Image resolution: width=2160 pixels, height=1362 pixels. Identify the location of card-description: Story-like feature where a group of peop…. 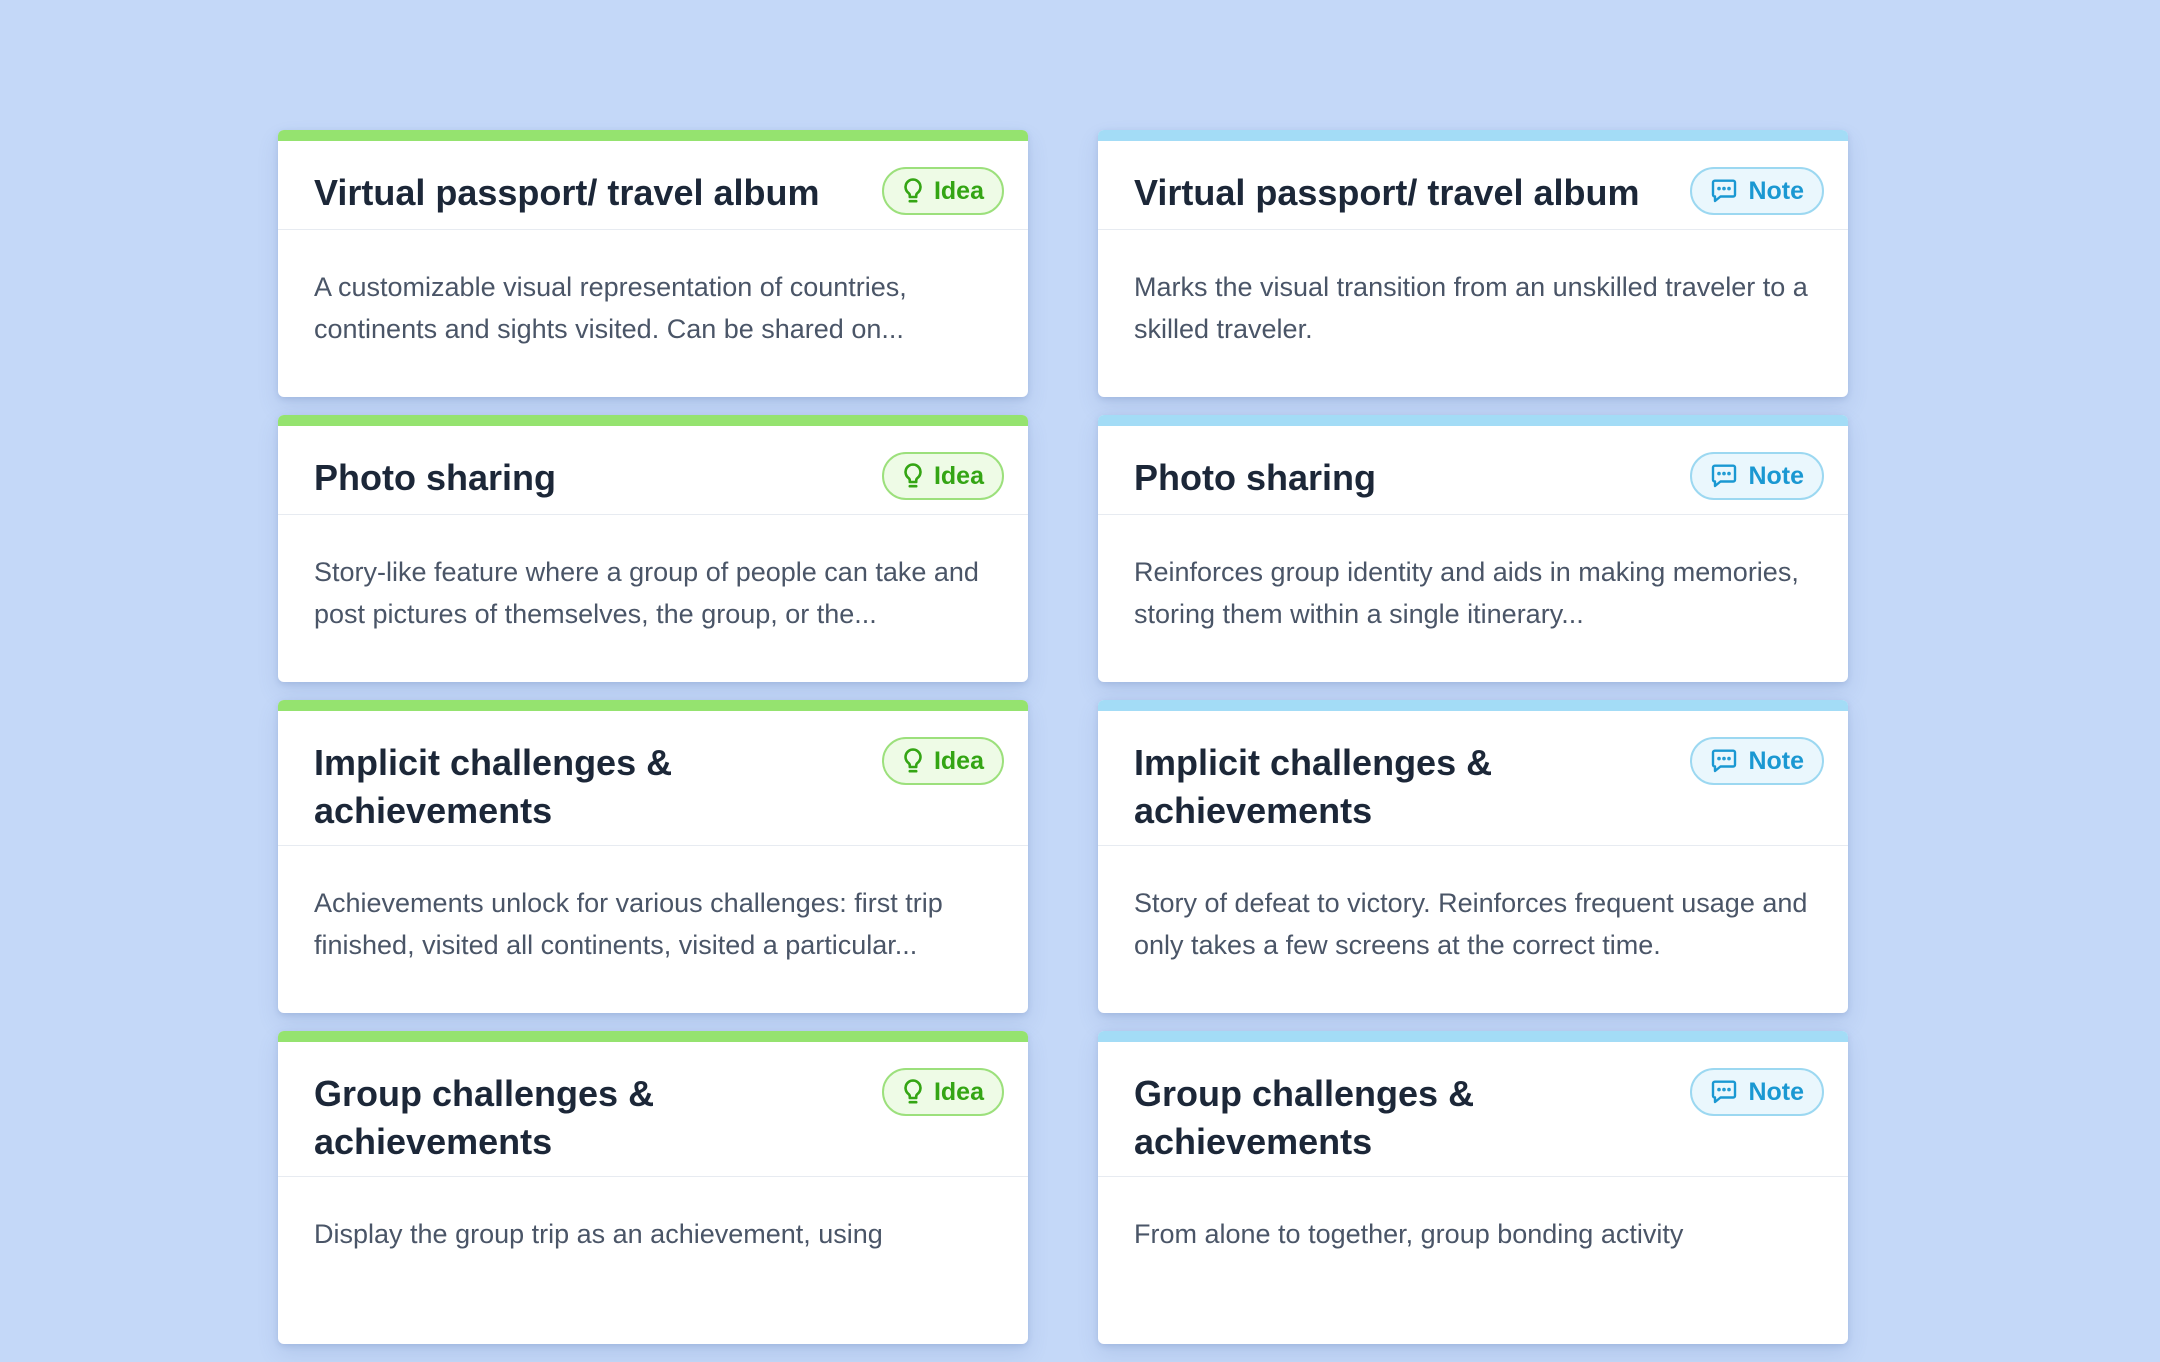
(646, 593).